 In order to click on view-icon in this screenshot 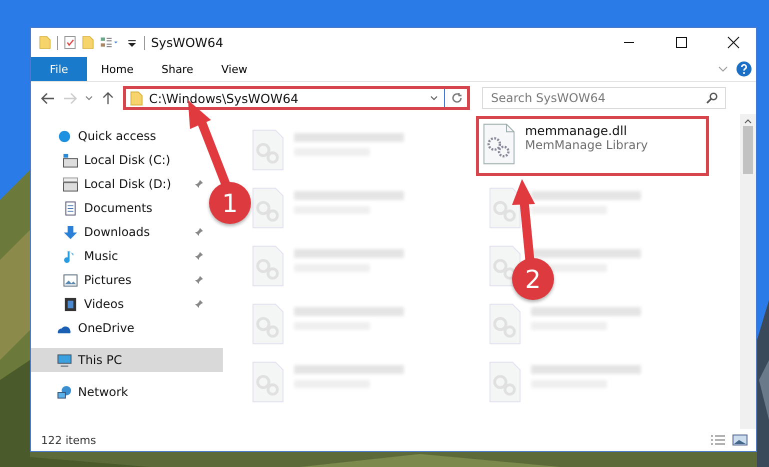, I will do `click(110, 42)`.